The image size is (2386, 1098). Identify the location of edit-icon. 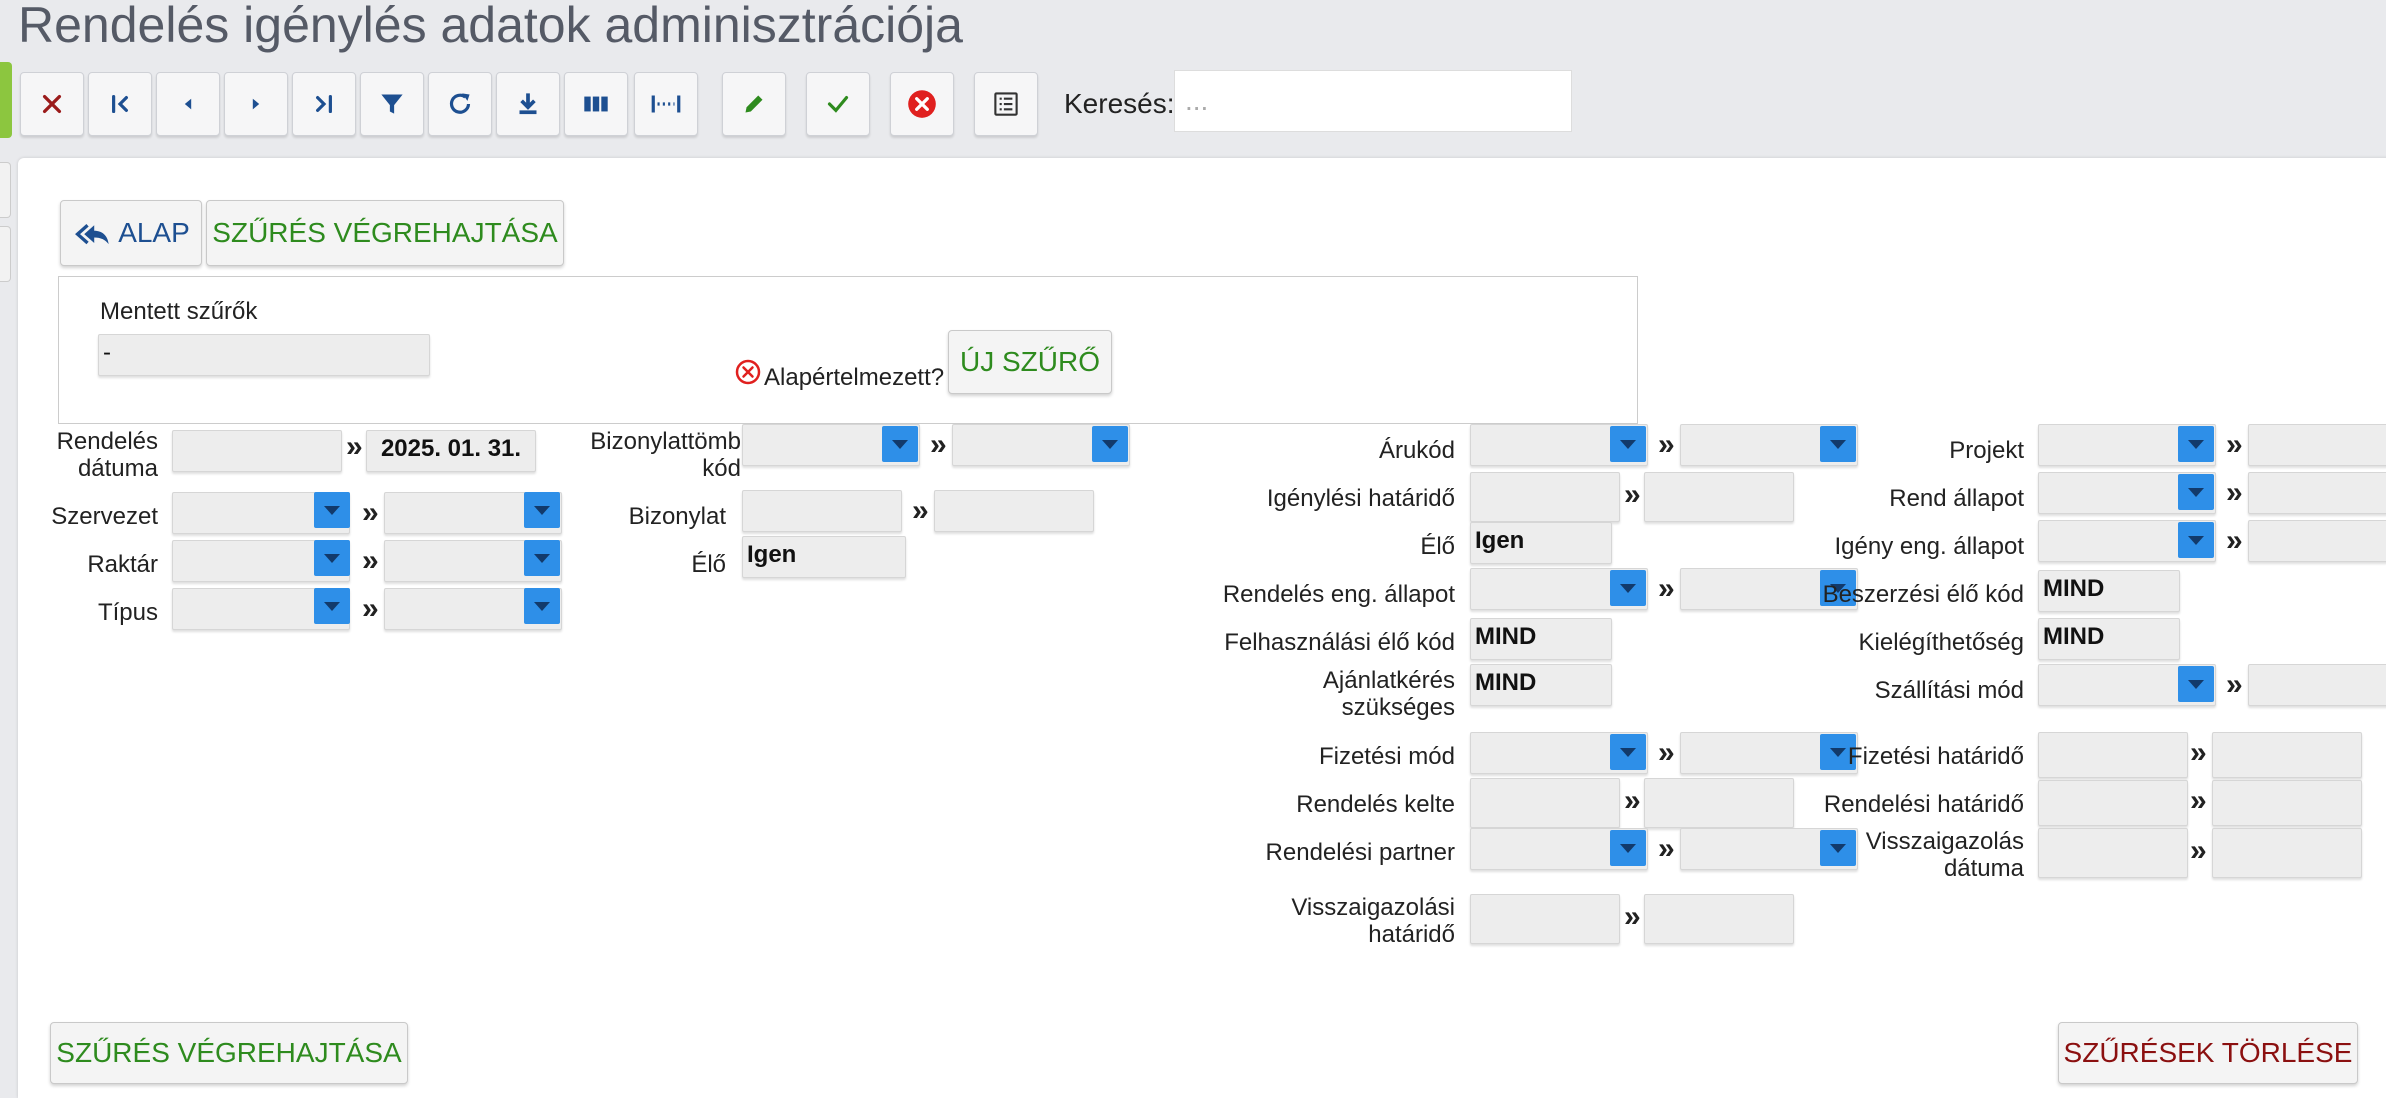
(754, 104).